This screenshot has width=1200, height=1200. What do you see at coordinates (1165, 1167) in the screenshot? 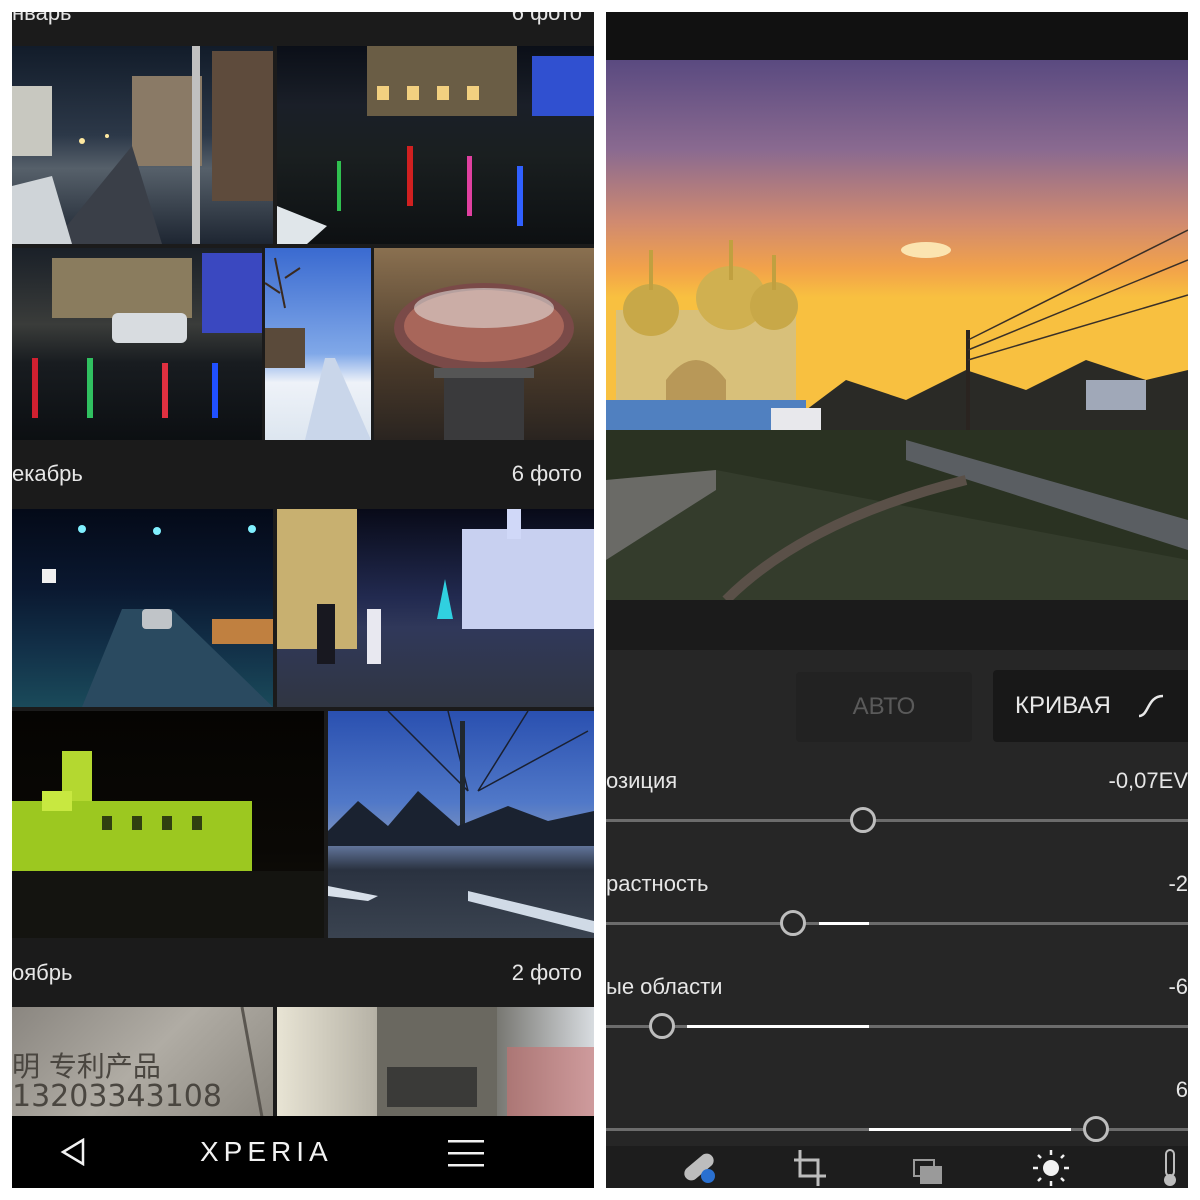
I see `temperature-icon` at bounding box center [1165, 1167].